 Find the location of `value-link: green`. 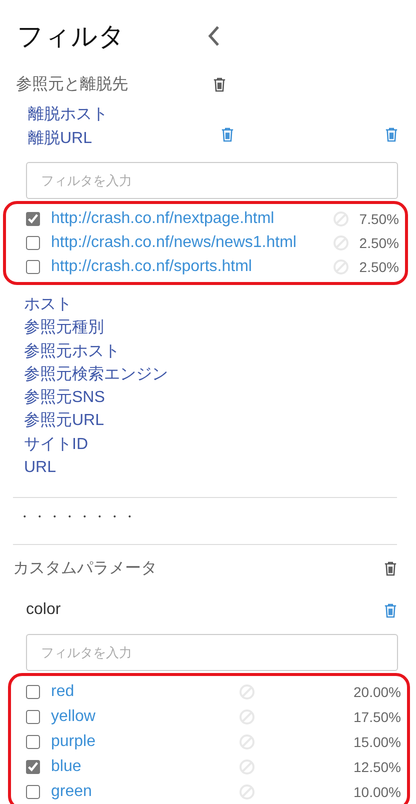

value-link: green is located at coordinates (71, 791).